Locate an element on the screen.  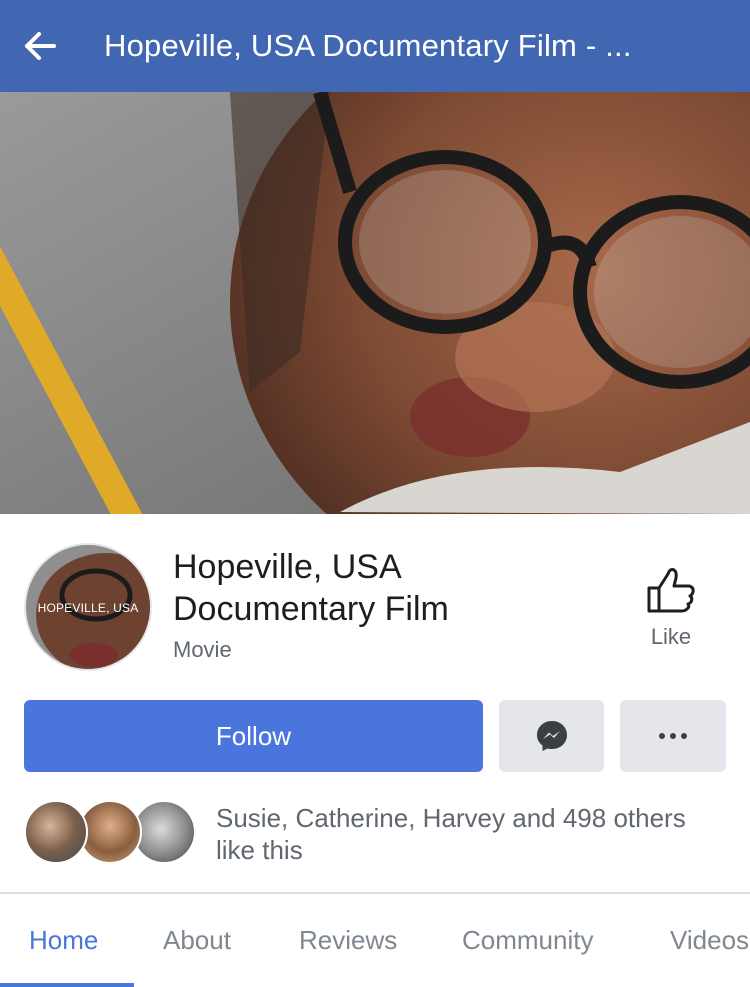
page-tabs: Home About Reviews Community Videos is located at coordinates (375, 940).